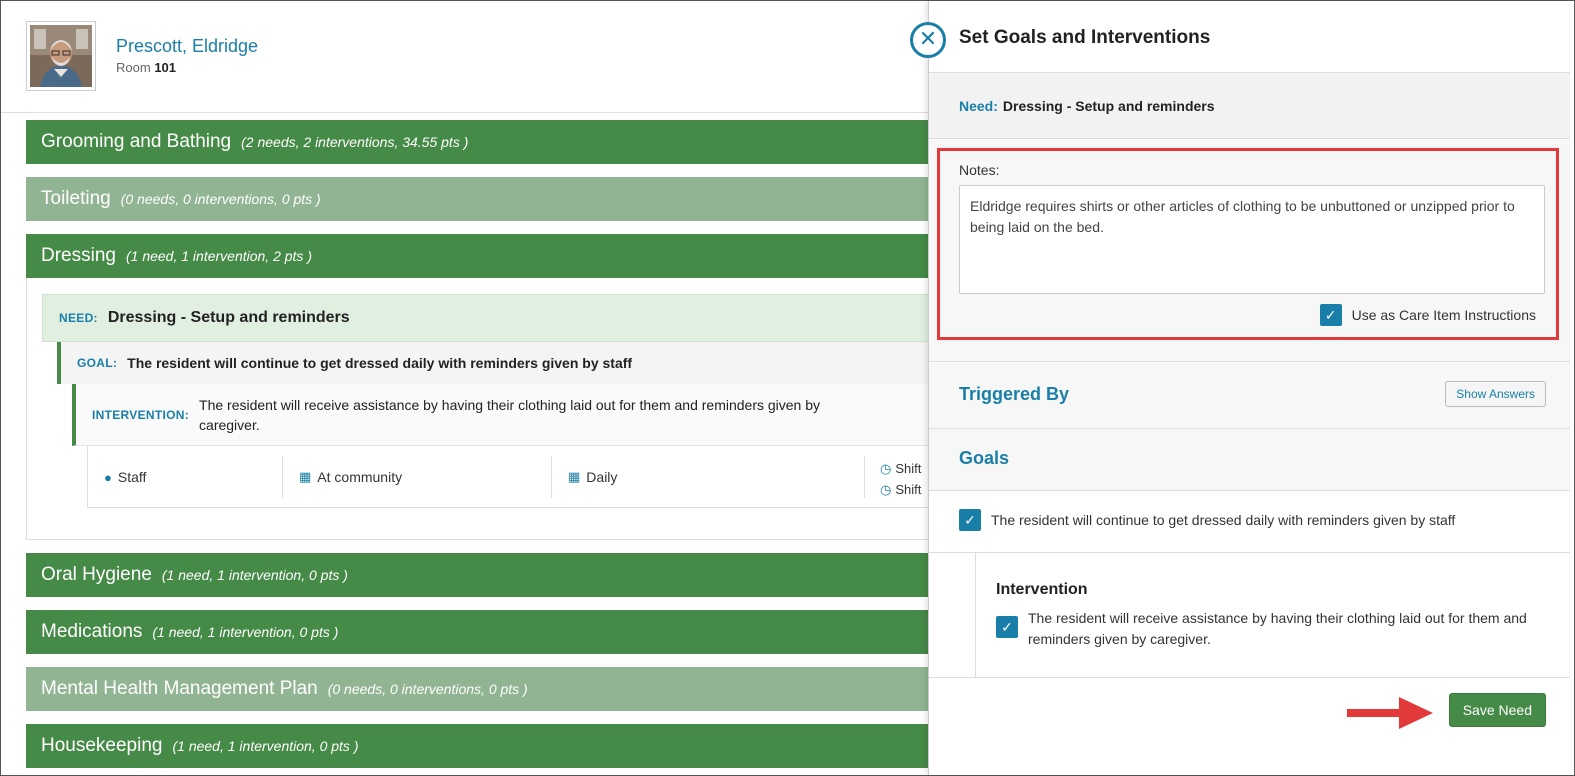  I want to click on meta-frequency: ▦ Daily, so click(708, 477).